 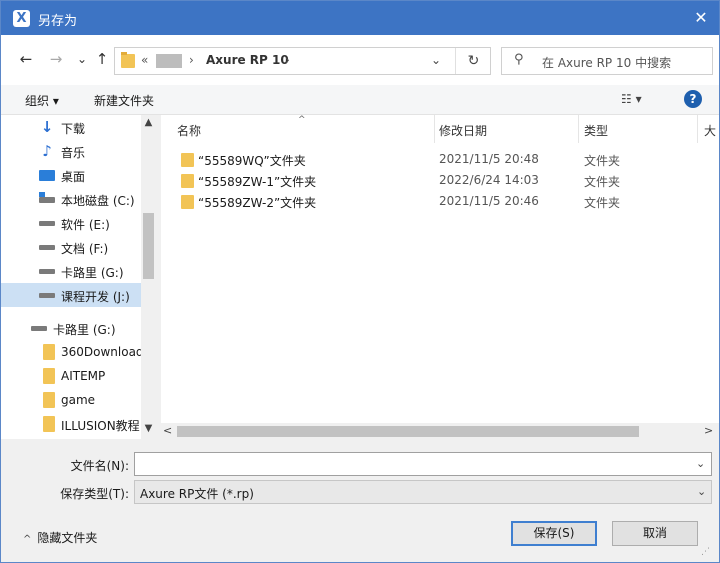 I want to click on address-dropdown-icon: ⌄, so click(x=436, y=60).